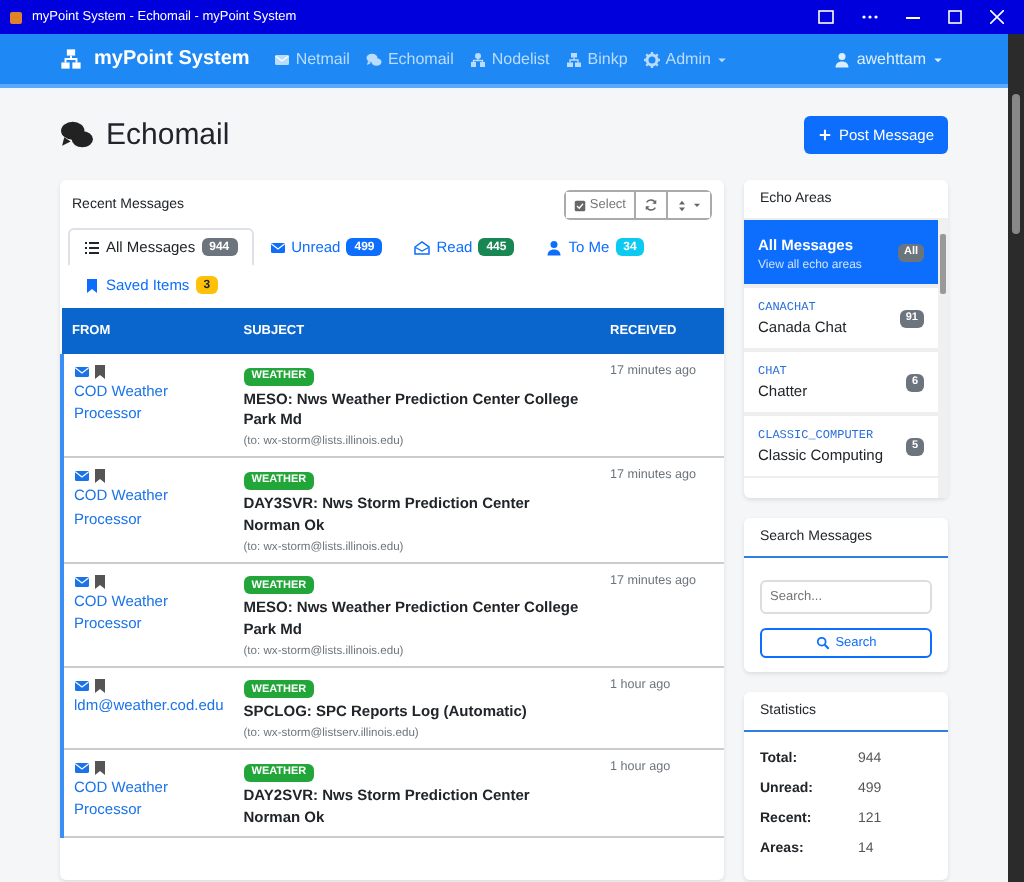 The image size is (1024, 882). Describe the element at coordinates (651, 59) in the screenshot. I see `gear-icon` at that location.